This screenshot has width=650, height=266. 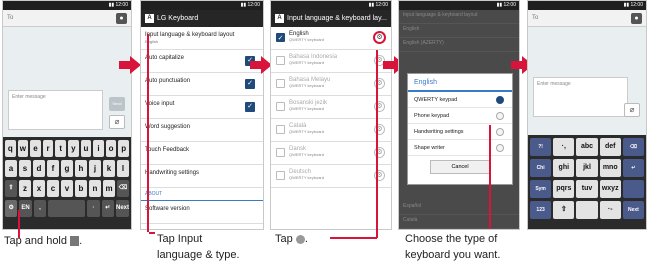 I want to click on keyboard-option: Handwriting settings, so click(x=460, y=132).